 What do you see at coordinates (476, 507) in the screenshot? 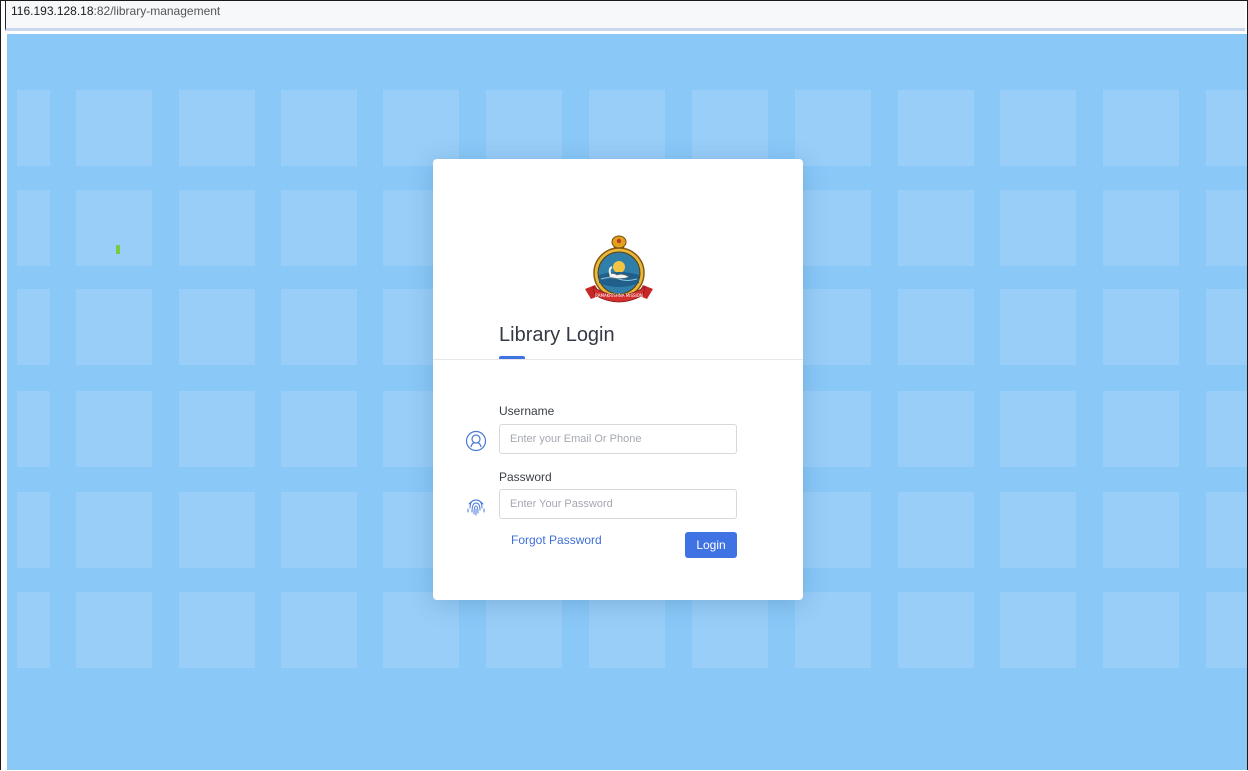
I see `fingerprint-icon` at bounding box center [476, 507].